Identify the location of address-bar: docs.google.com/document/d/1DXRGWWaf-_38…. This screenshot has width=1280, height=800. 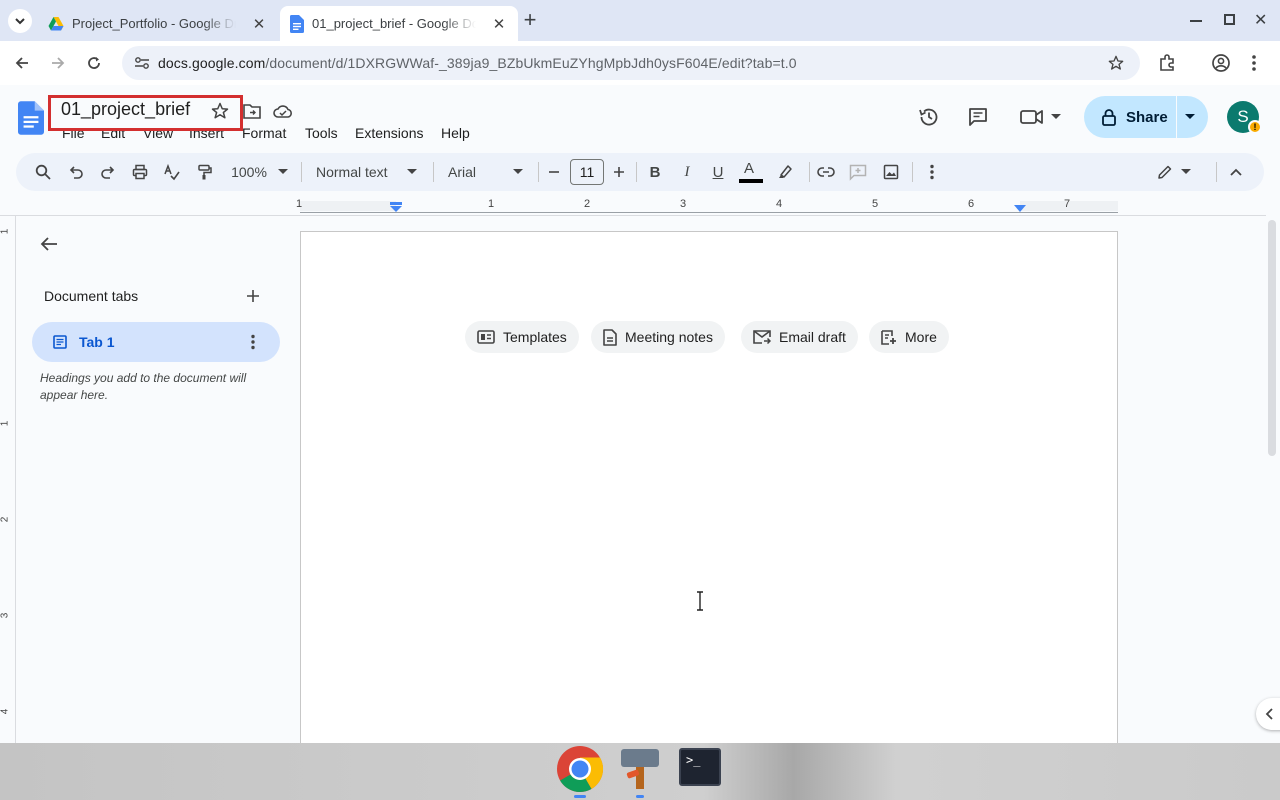
(631, 63).